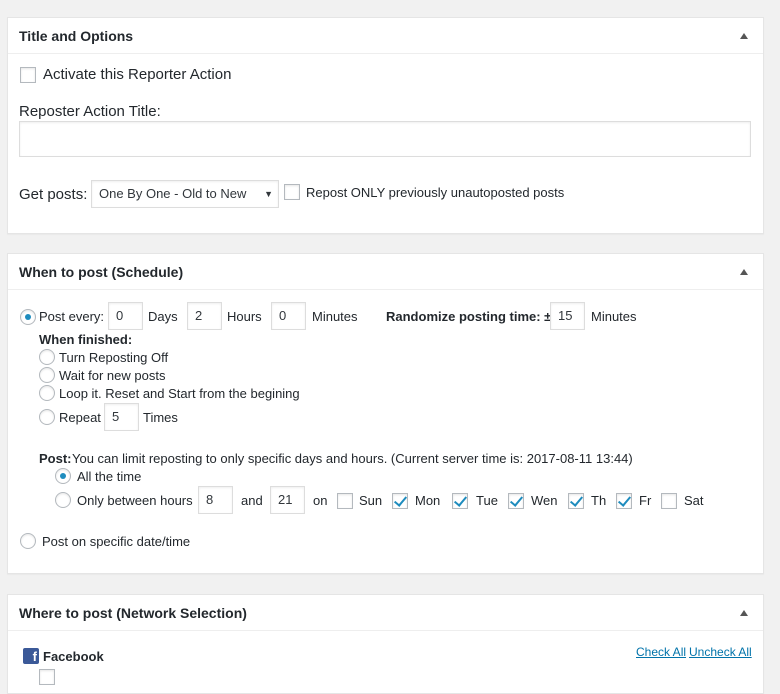 The width and height of the screenshot is (780, 694). Describe the element at coordinates (576, 501) in the screenshot. I see `day-th-checkbox` at that location.